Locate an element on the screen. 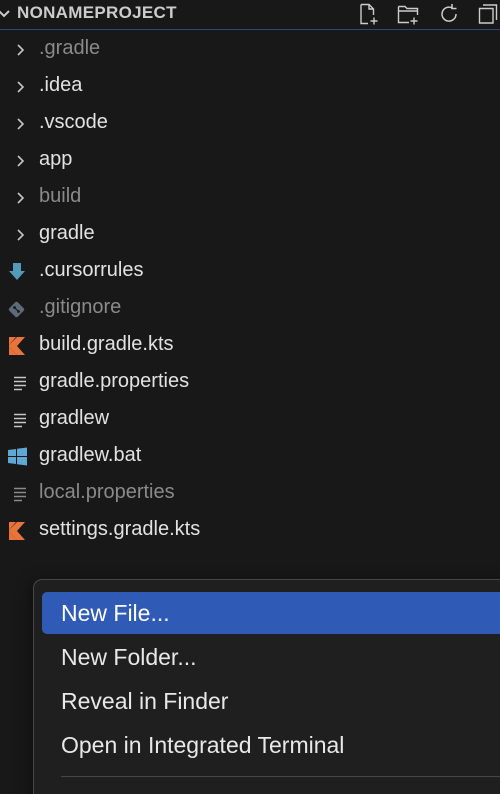 Image resolution: width=500 pixels, height=794 pixels. tree-item-local-properties: local.properties is located at coordinates (250, 493).